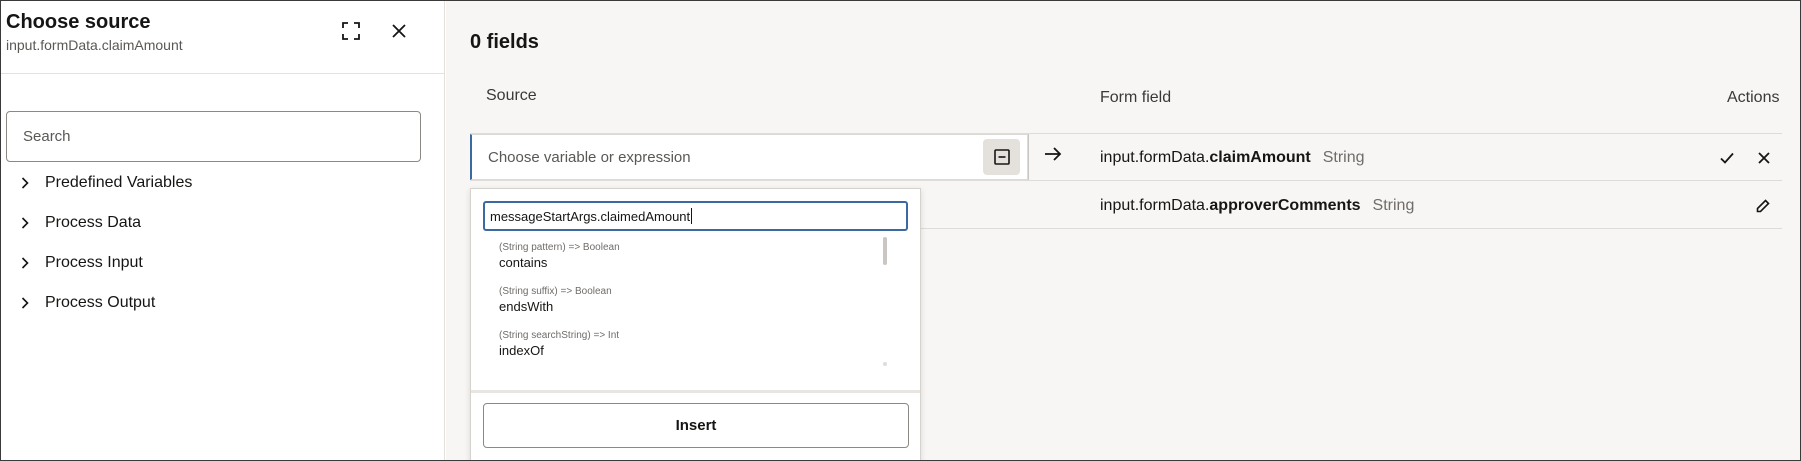 The image size is (1801, 461). What do you see at coordinates (555, 300) in the screenshot?
I see `suggestion-item: (String suffix) => Boolean endsWith` at bounding box center [555, 300].